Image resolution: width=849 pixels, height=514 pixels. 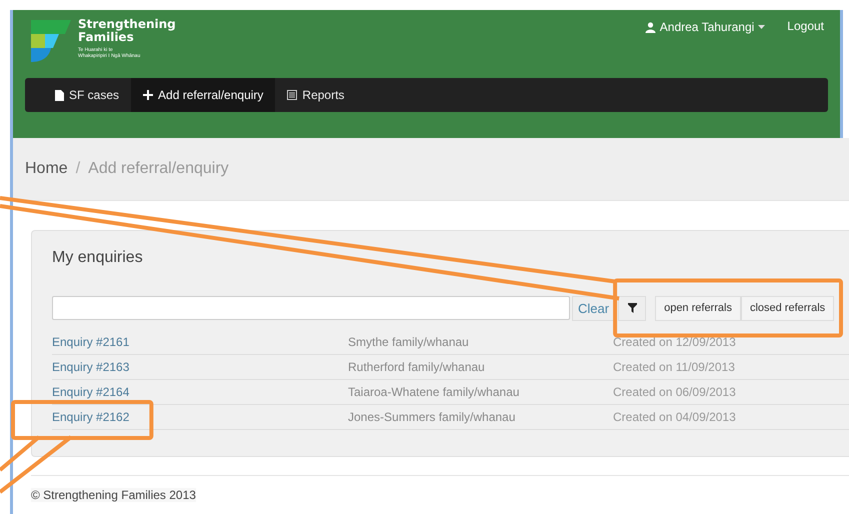 I want to click on panel-title: My enquiries, so click(x=98, y=258).